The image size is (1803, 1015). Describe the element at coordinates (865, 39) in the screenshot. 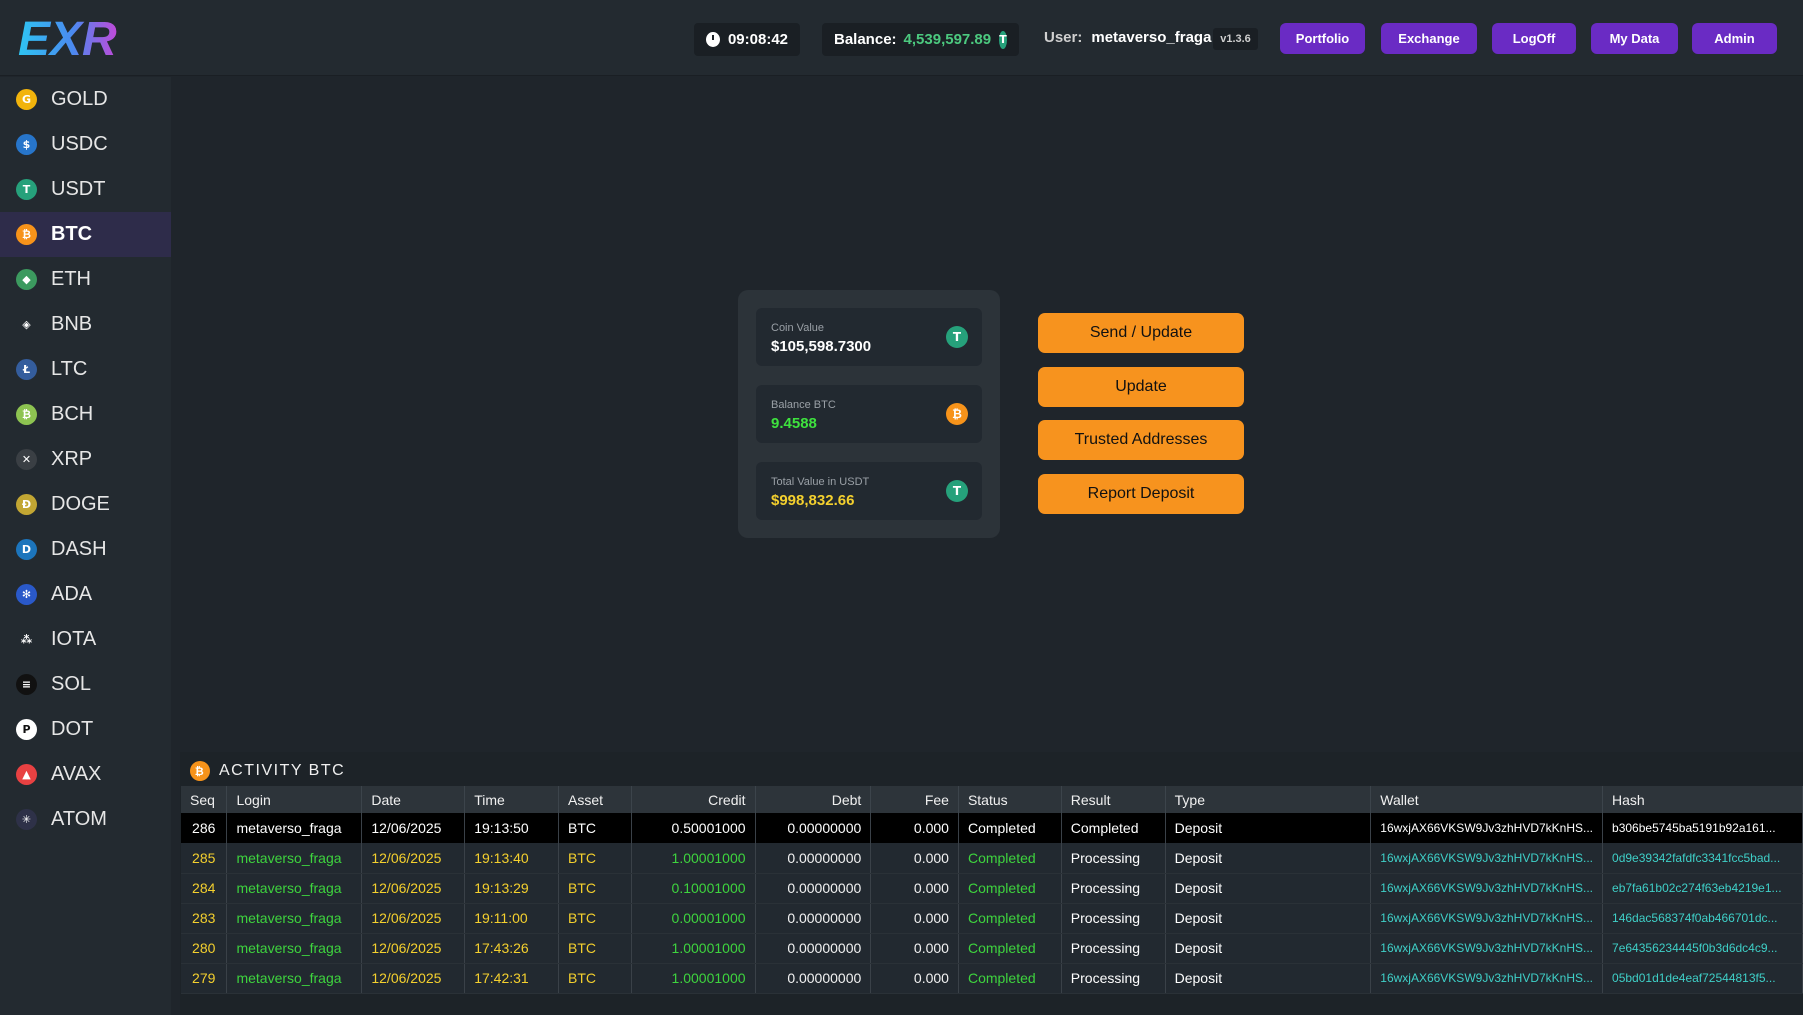

I see `balance-label: Balance:` at that location.